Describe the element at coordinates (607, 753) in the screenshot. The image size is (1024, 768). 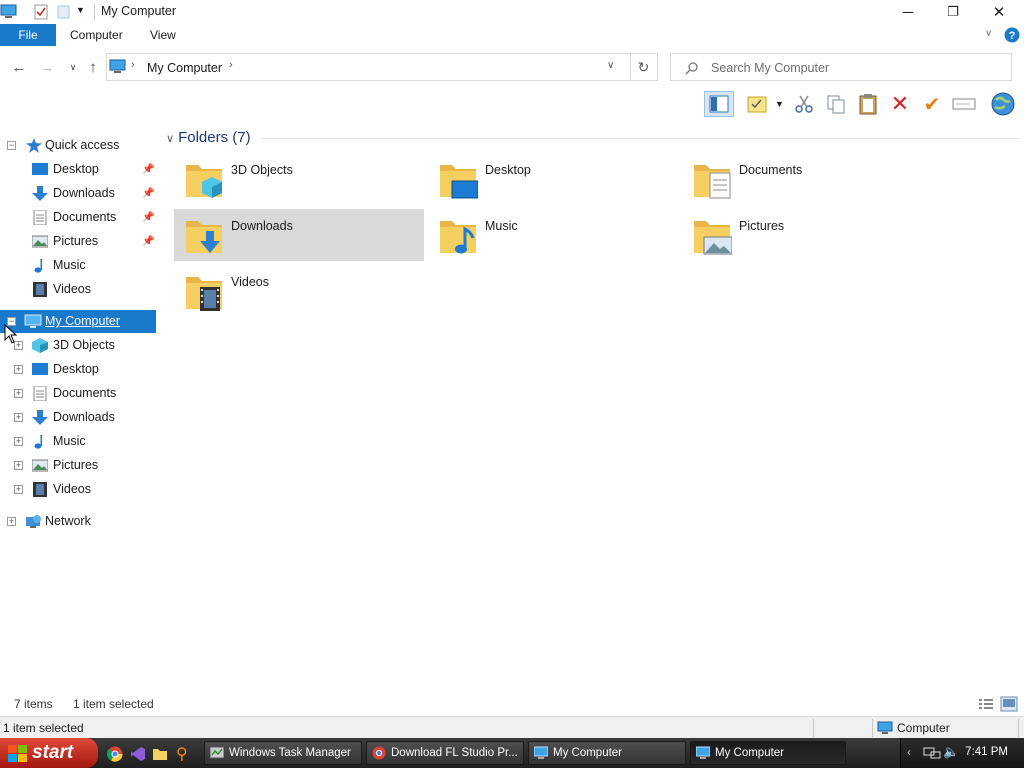
I see `task-my-computer-1: My Computer` at that location.